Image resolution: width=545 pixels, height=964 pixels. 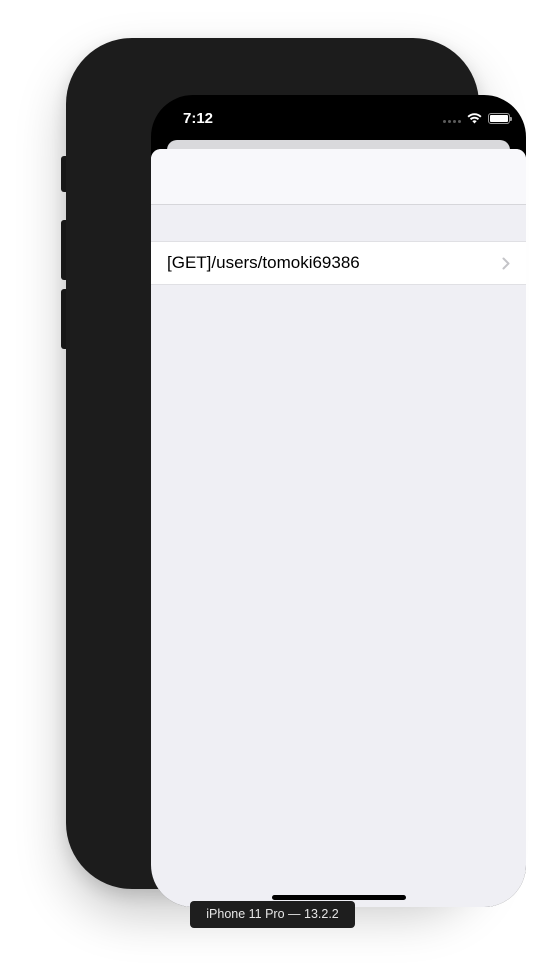 What do you see at coordinates (474, 118) in the screenshot?
I see `wifi-icon` at bounding box center [474, 118].